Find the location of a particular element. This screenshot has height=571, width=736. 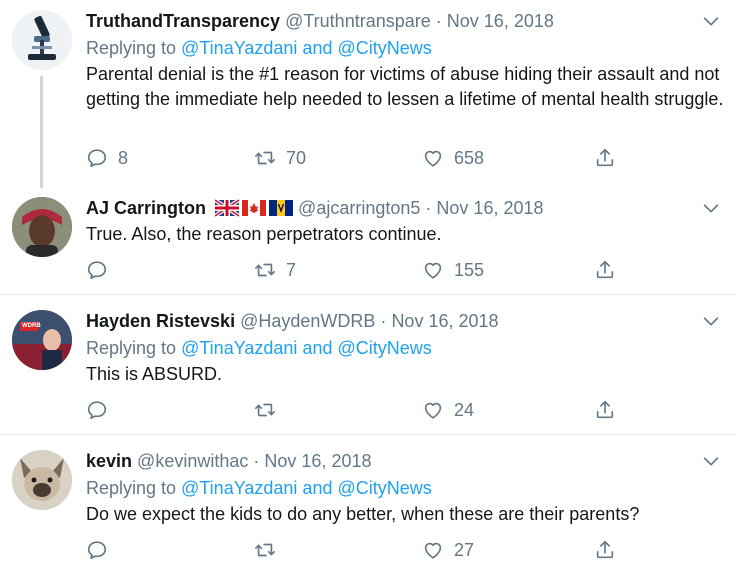

canada-flag-icon is located at coordinates (254, 208).